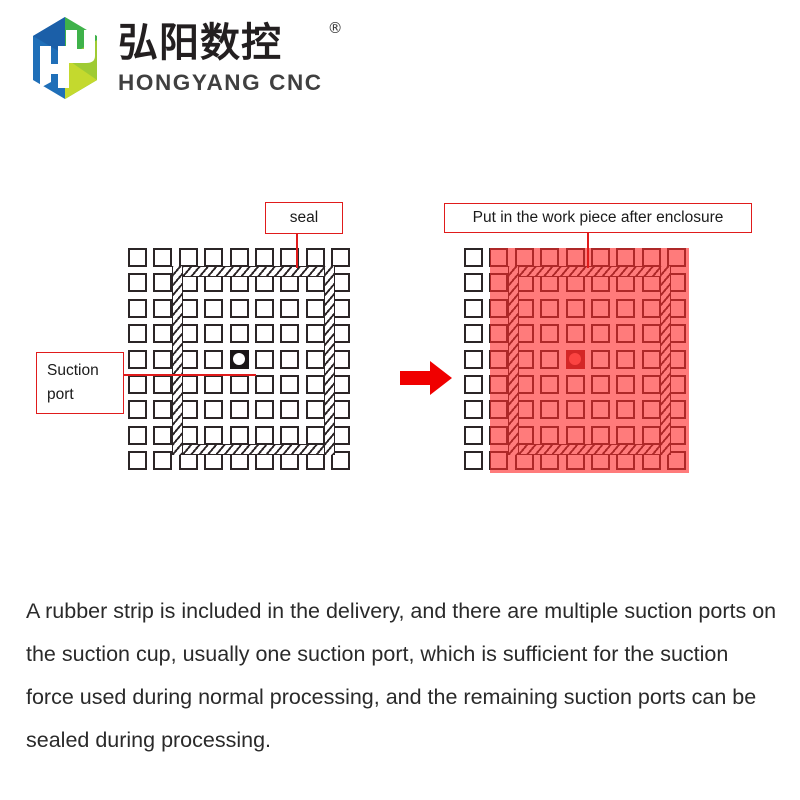 This screenshot has height=800, width=800. What do you see at coordinates (297, 251) in the screenshot?
I see `leader-line-seal` at bounding box center [297, 251].